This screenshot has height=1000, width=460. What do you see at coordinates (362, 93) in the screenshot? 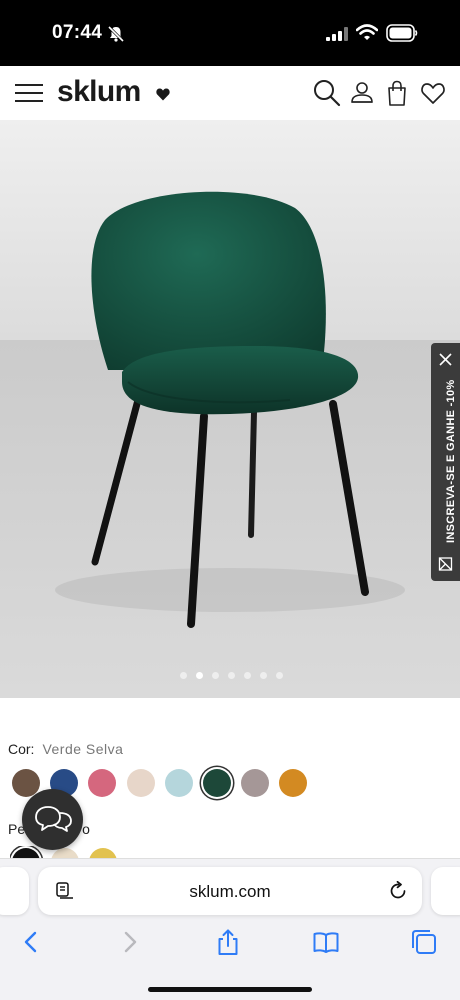
I see `account-icon` at bounding box center [362, 93].